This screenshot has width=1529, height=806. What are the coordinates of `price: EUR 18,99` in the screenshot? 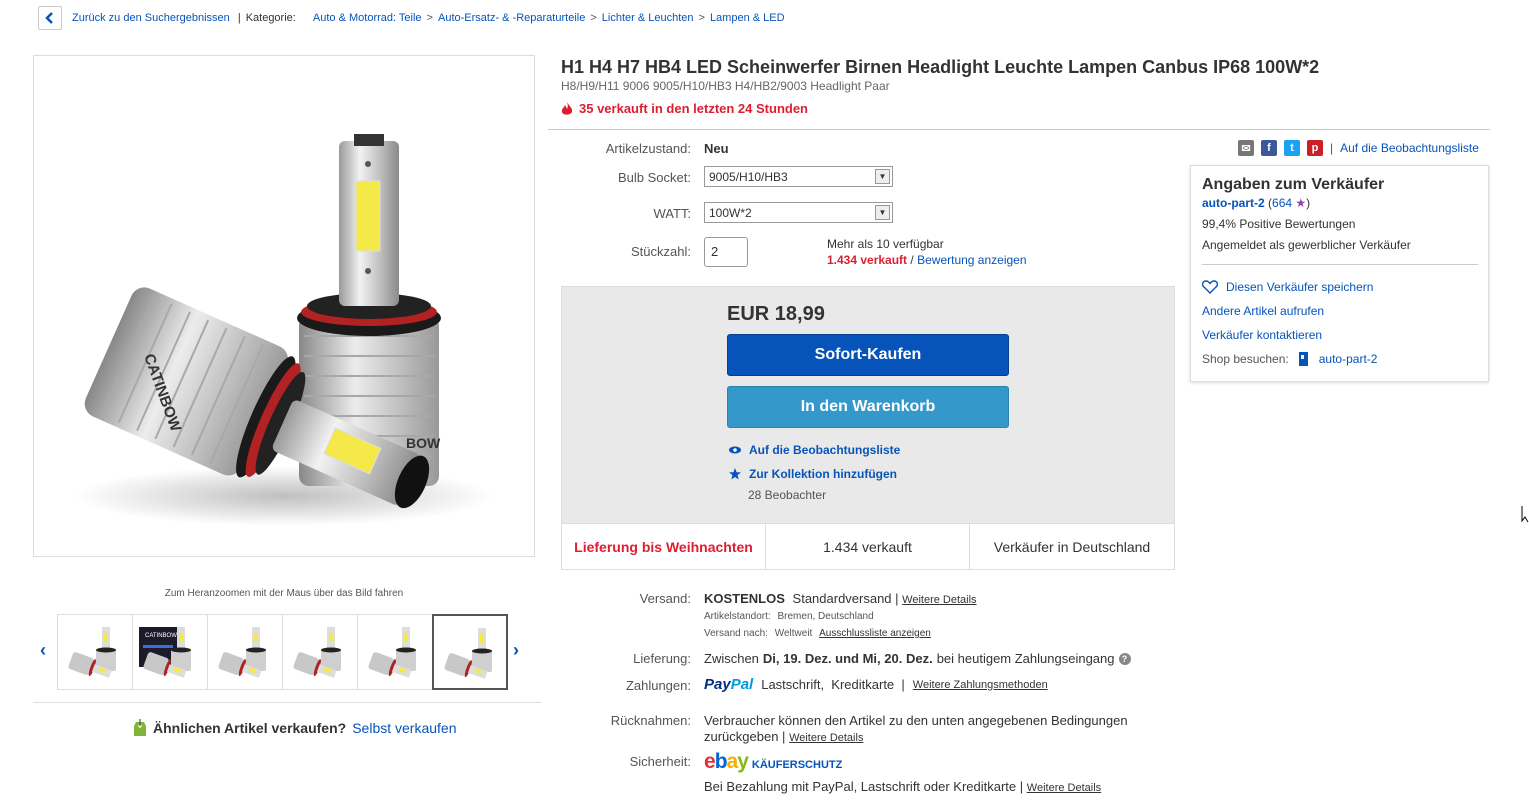 It's located at (776, 314).